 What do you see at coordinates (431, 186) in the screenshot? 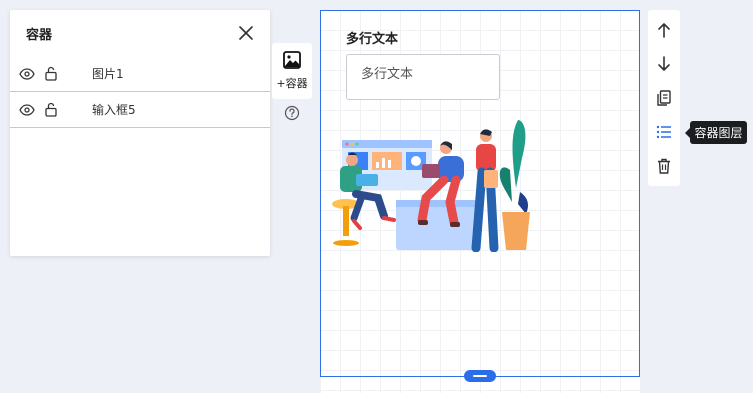
I see `team-dashboard-illustration` at bounding box center [431, 186].